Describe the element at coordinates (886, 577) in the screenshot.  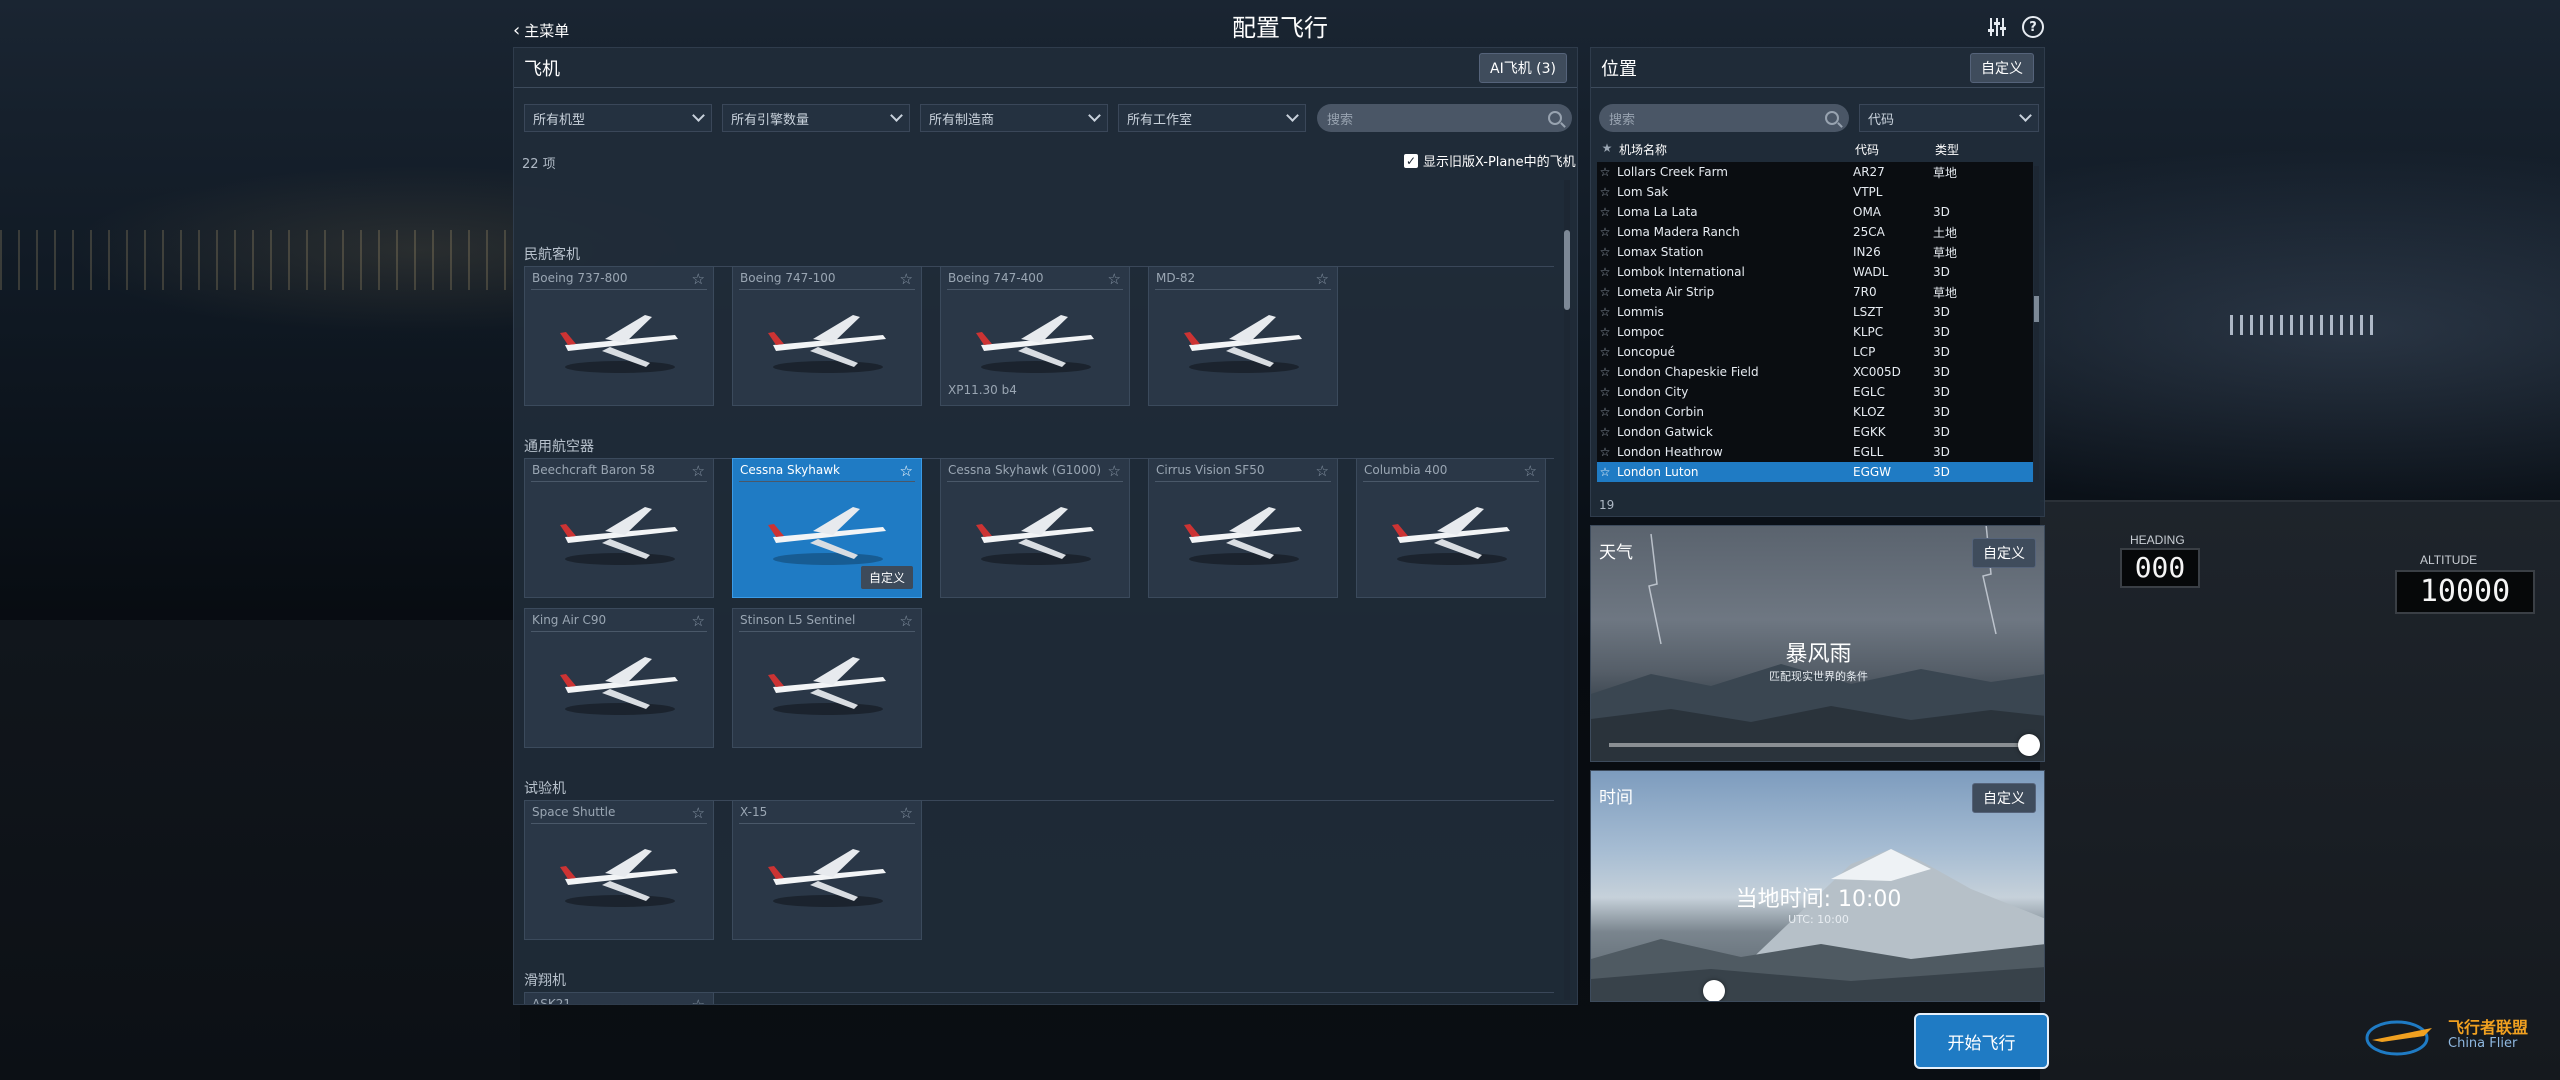
I see `aircraft-custom-button: 自定义` at that location.